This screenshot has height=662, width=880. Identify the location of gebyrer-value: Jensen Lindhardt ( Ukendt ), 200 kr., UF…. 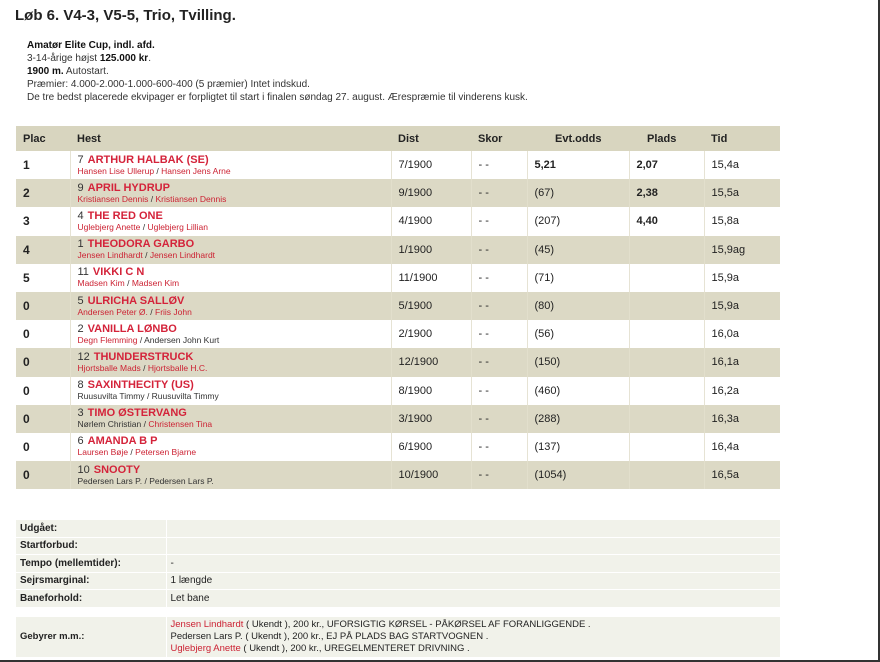
(473, 637).